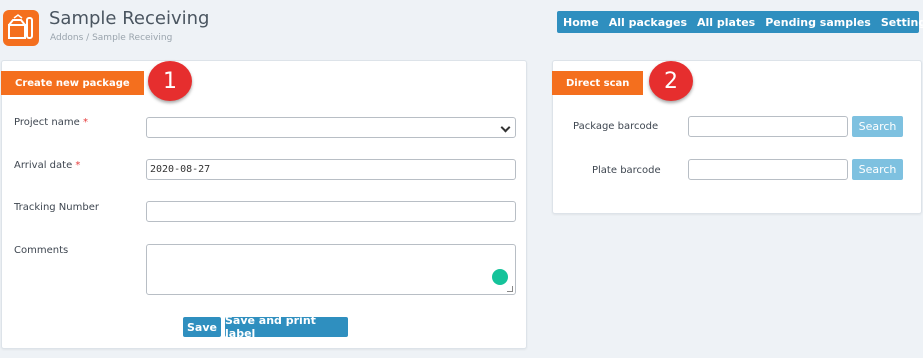 The image size is (923, 358). What do you see at coordinates (648, 22) in the screenshot?
I see `nav-all-packages: All packages` at bounding box center [648, 22].